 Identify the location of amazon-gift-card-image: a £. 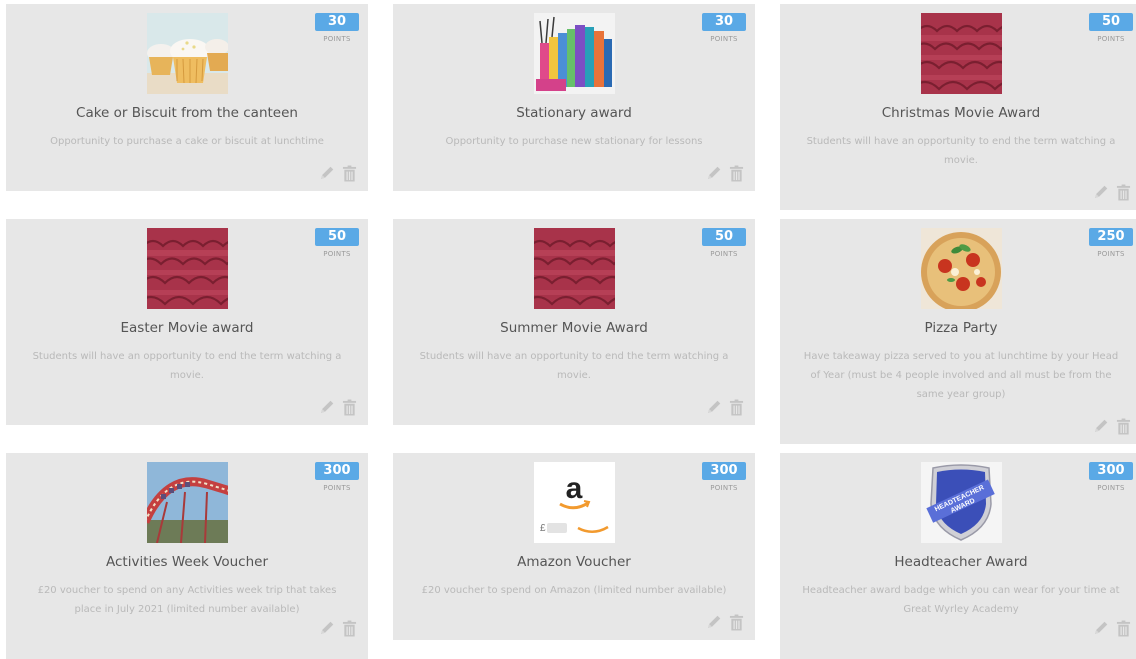
(574, 502).